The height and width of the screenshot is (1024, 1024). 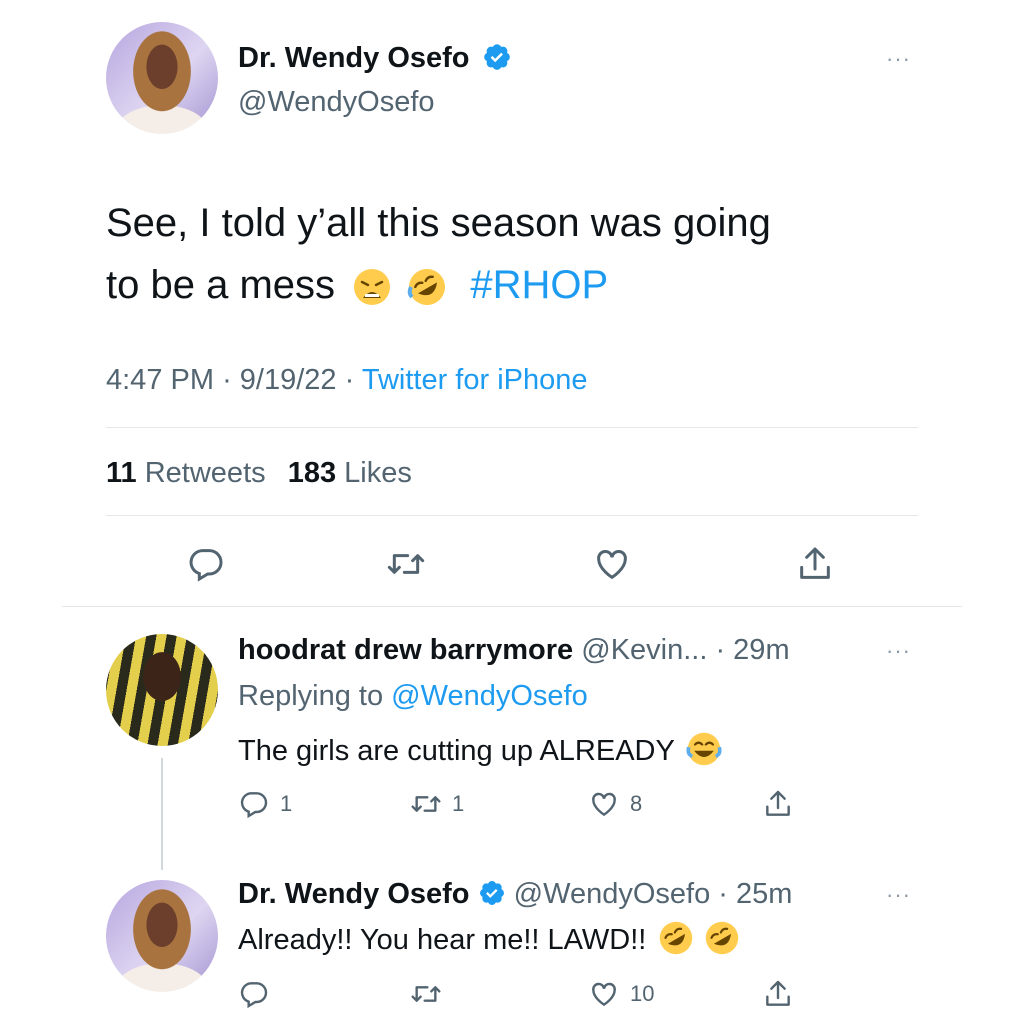 I want to click on tweet-meta: 4:47 PM · 9/19/22 · Twitter for iPhone, so click(x=347, y=380).